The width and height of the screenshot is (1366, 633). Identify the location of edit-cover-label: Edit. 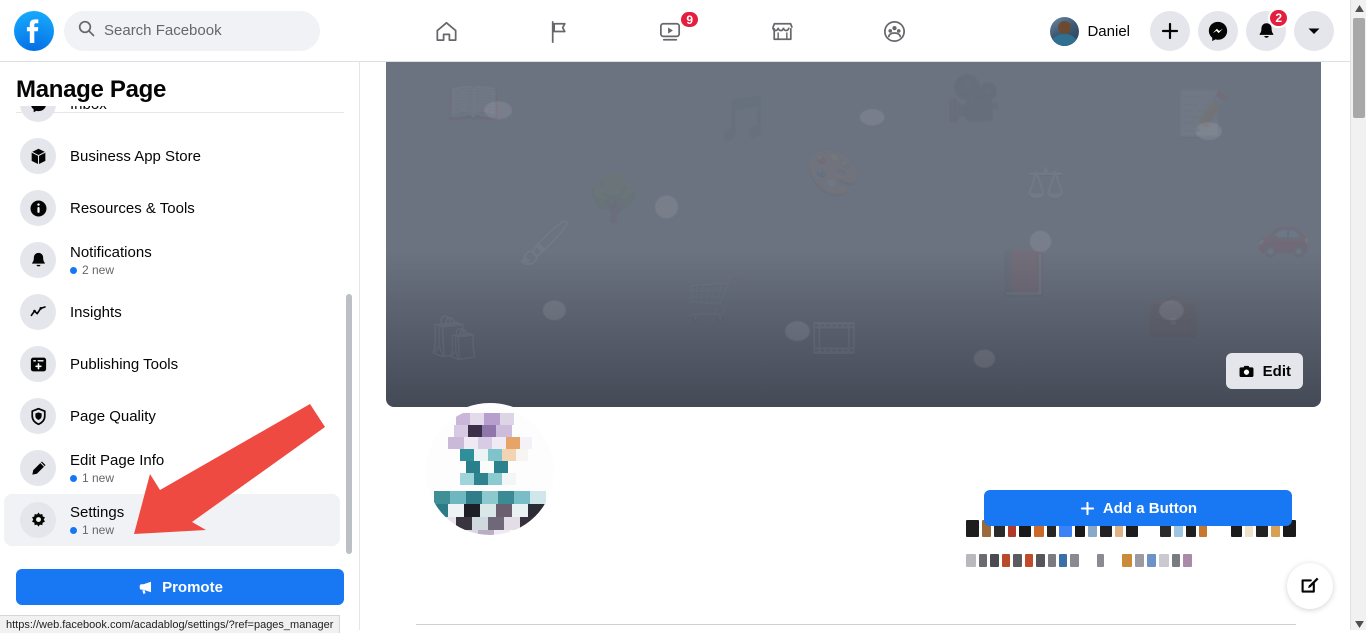
(1276, 371).